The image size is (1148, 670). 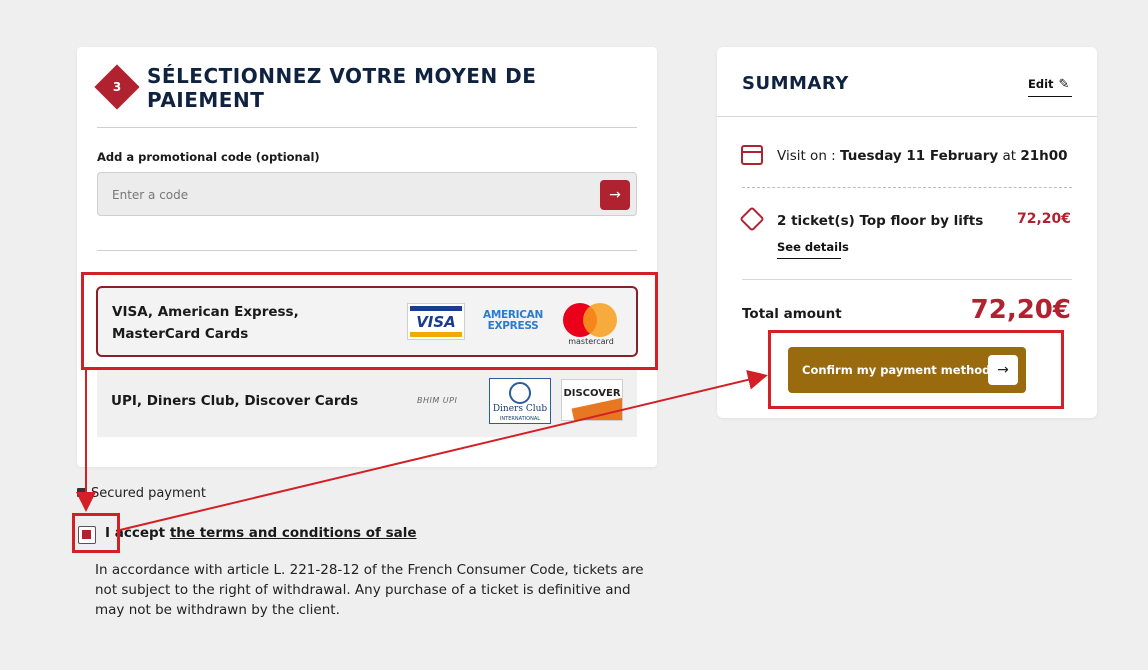 I want to click on promo-code-label: Add a promotional code (optional), so click(x=208, y=157).